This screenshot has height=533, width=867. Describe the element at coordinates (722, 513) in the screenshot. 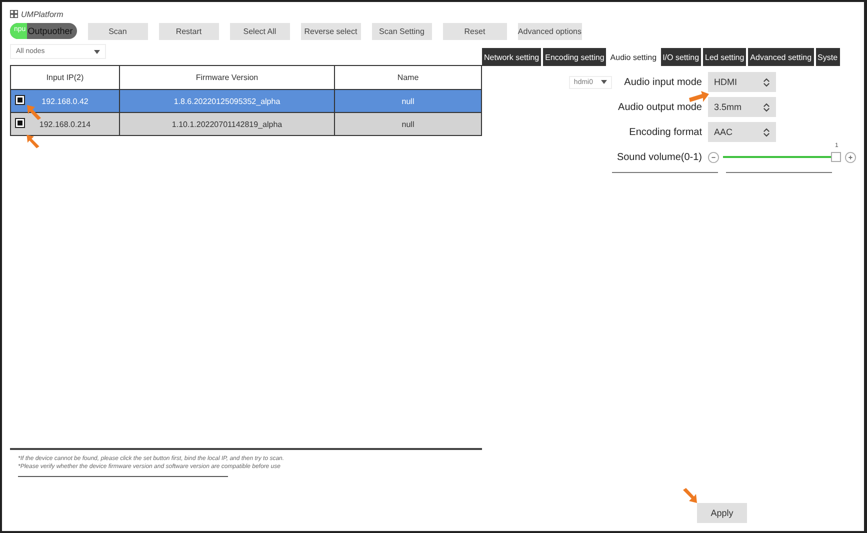

I see `apply-button: Apply` at that location.